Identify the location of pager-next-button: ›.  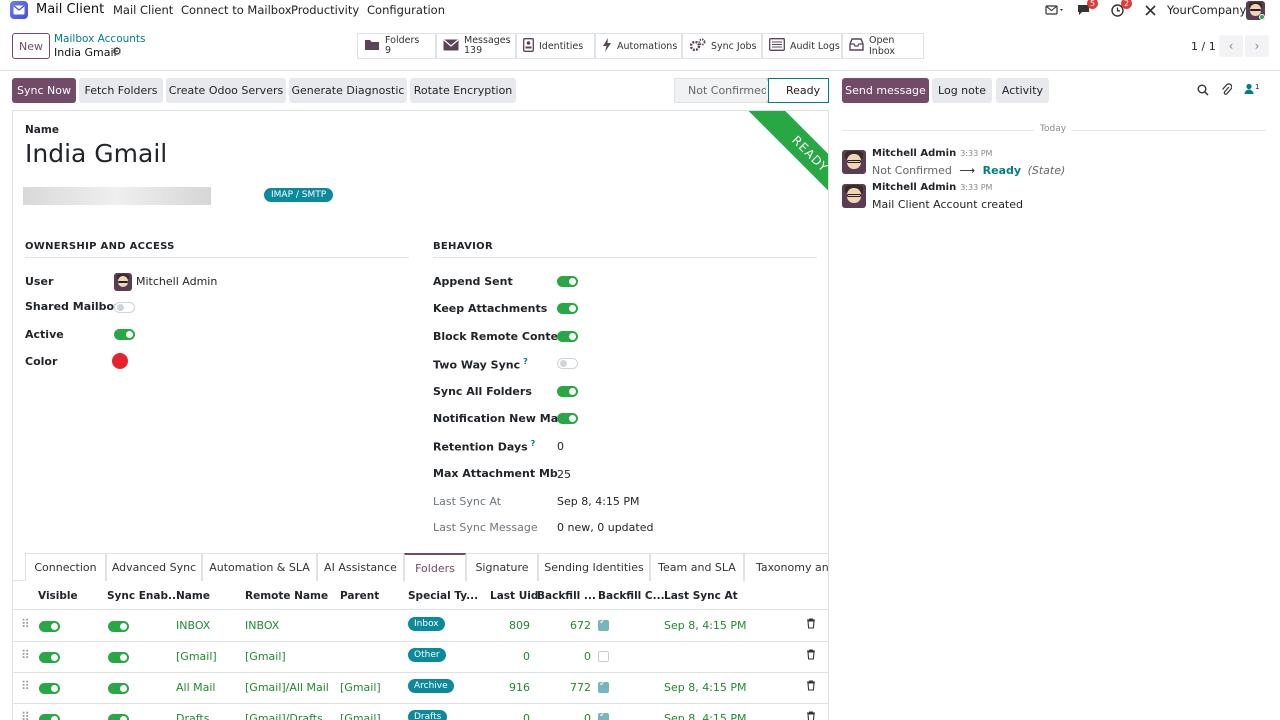
(1257, 46).